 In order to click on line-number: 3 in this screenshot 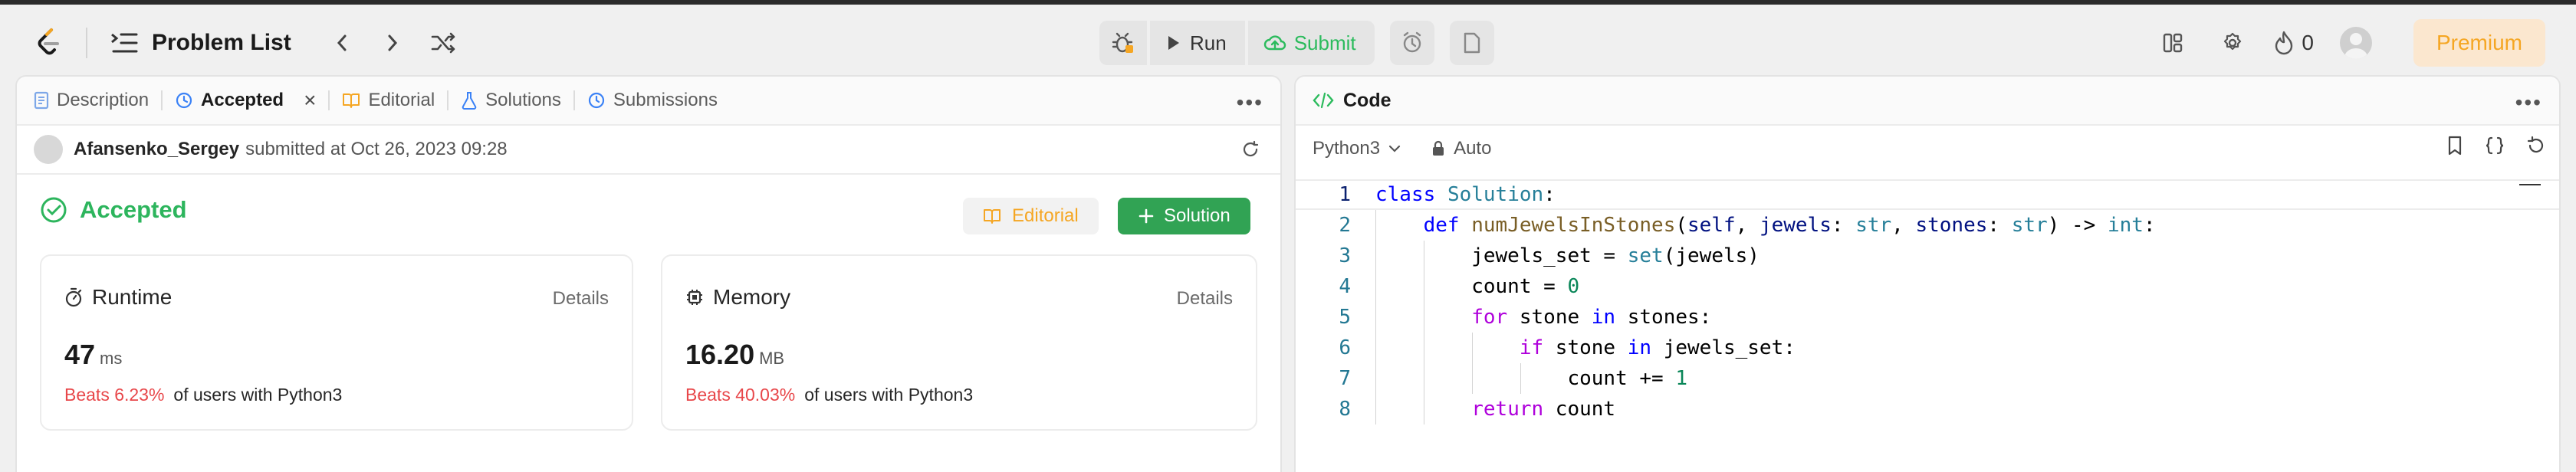, I will do `click(1345, 256)`.